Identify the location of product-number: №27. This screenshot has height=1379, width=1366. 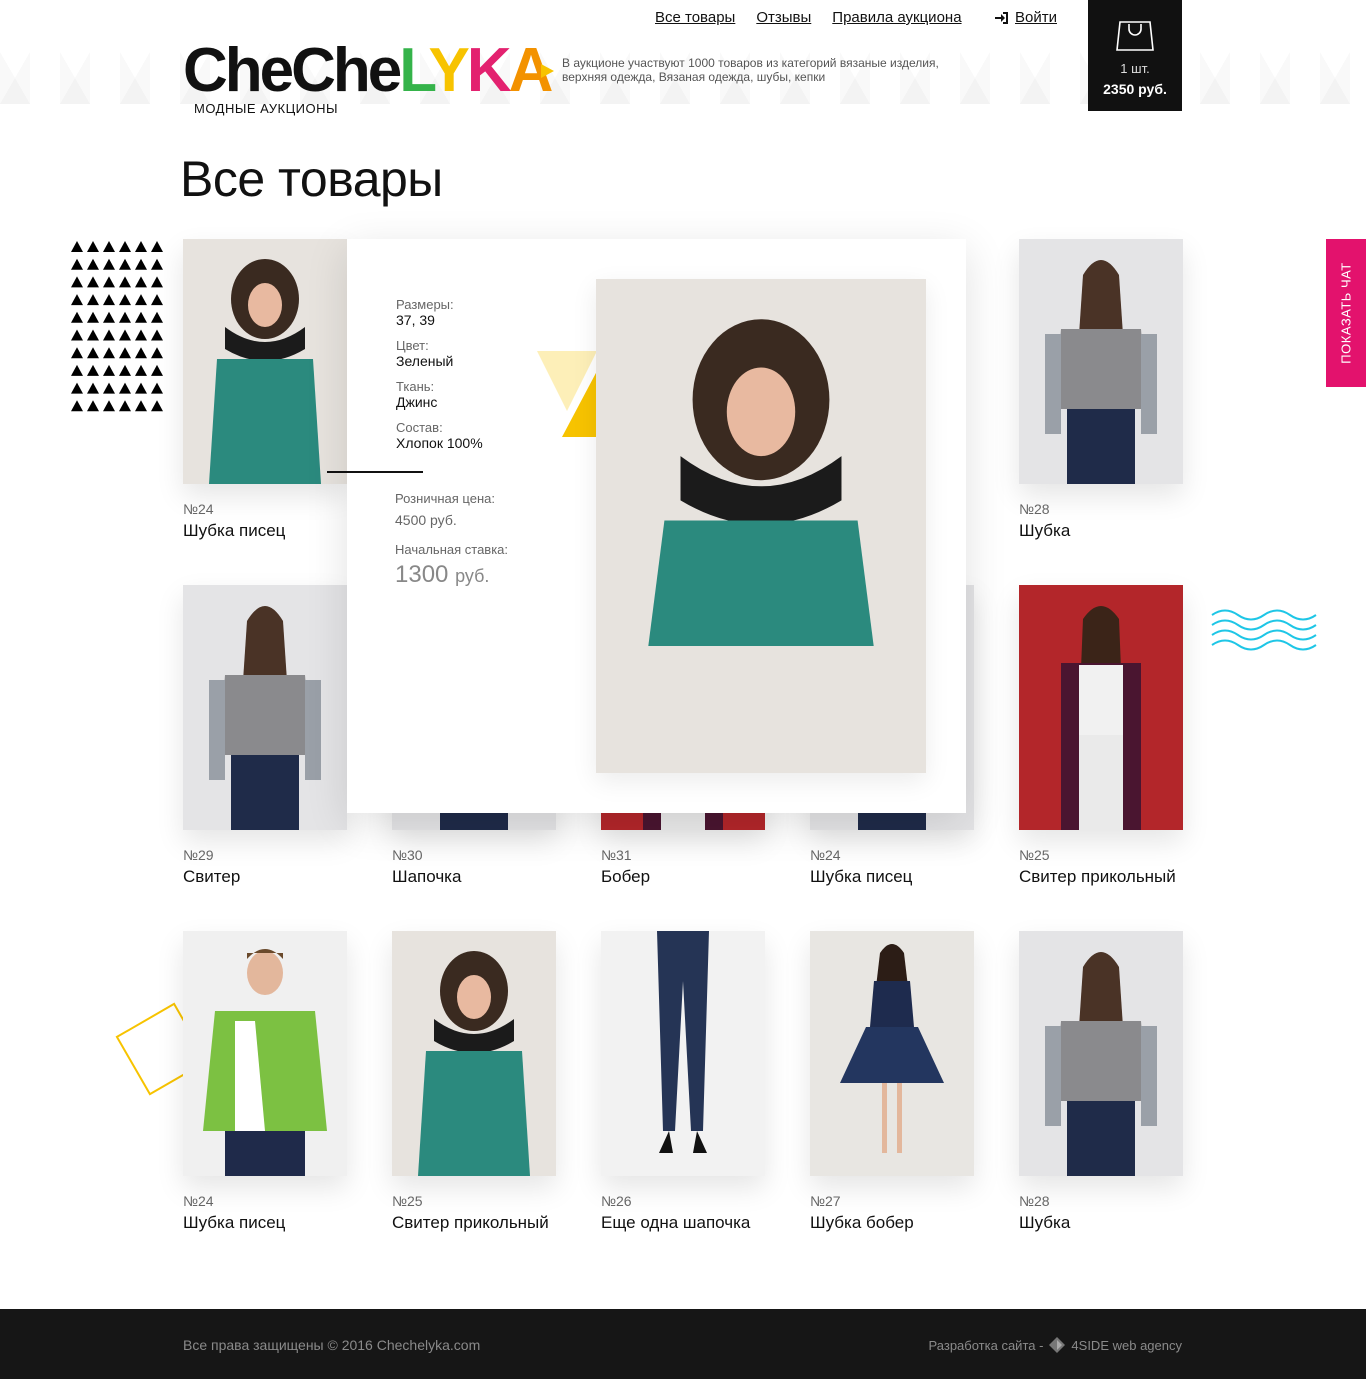
(825, 1201).